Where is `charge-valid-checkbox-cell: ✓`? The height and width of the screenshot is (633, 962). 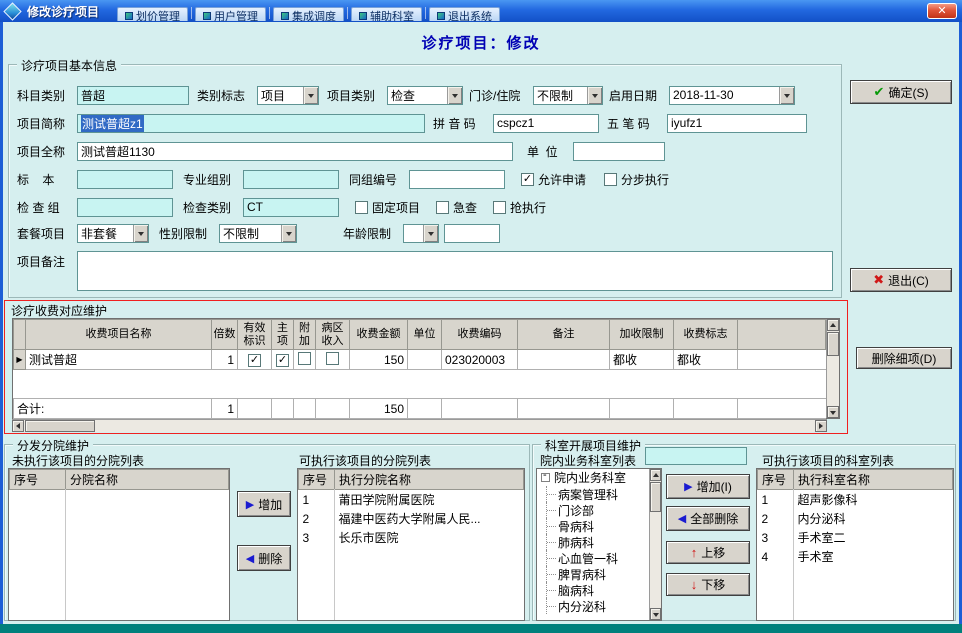
charge-valid-checkbox-cell: ✓ is located at coordinates (254, 359).